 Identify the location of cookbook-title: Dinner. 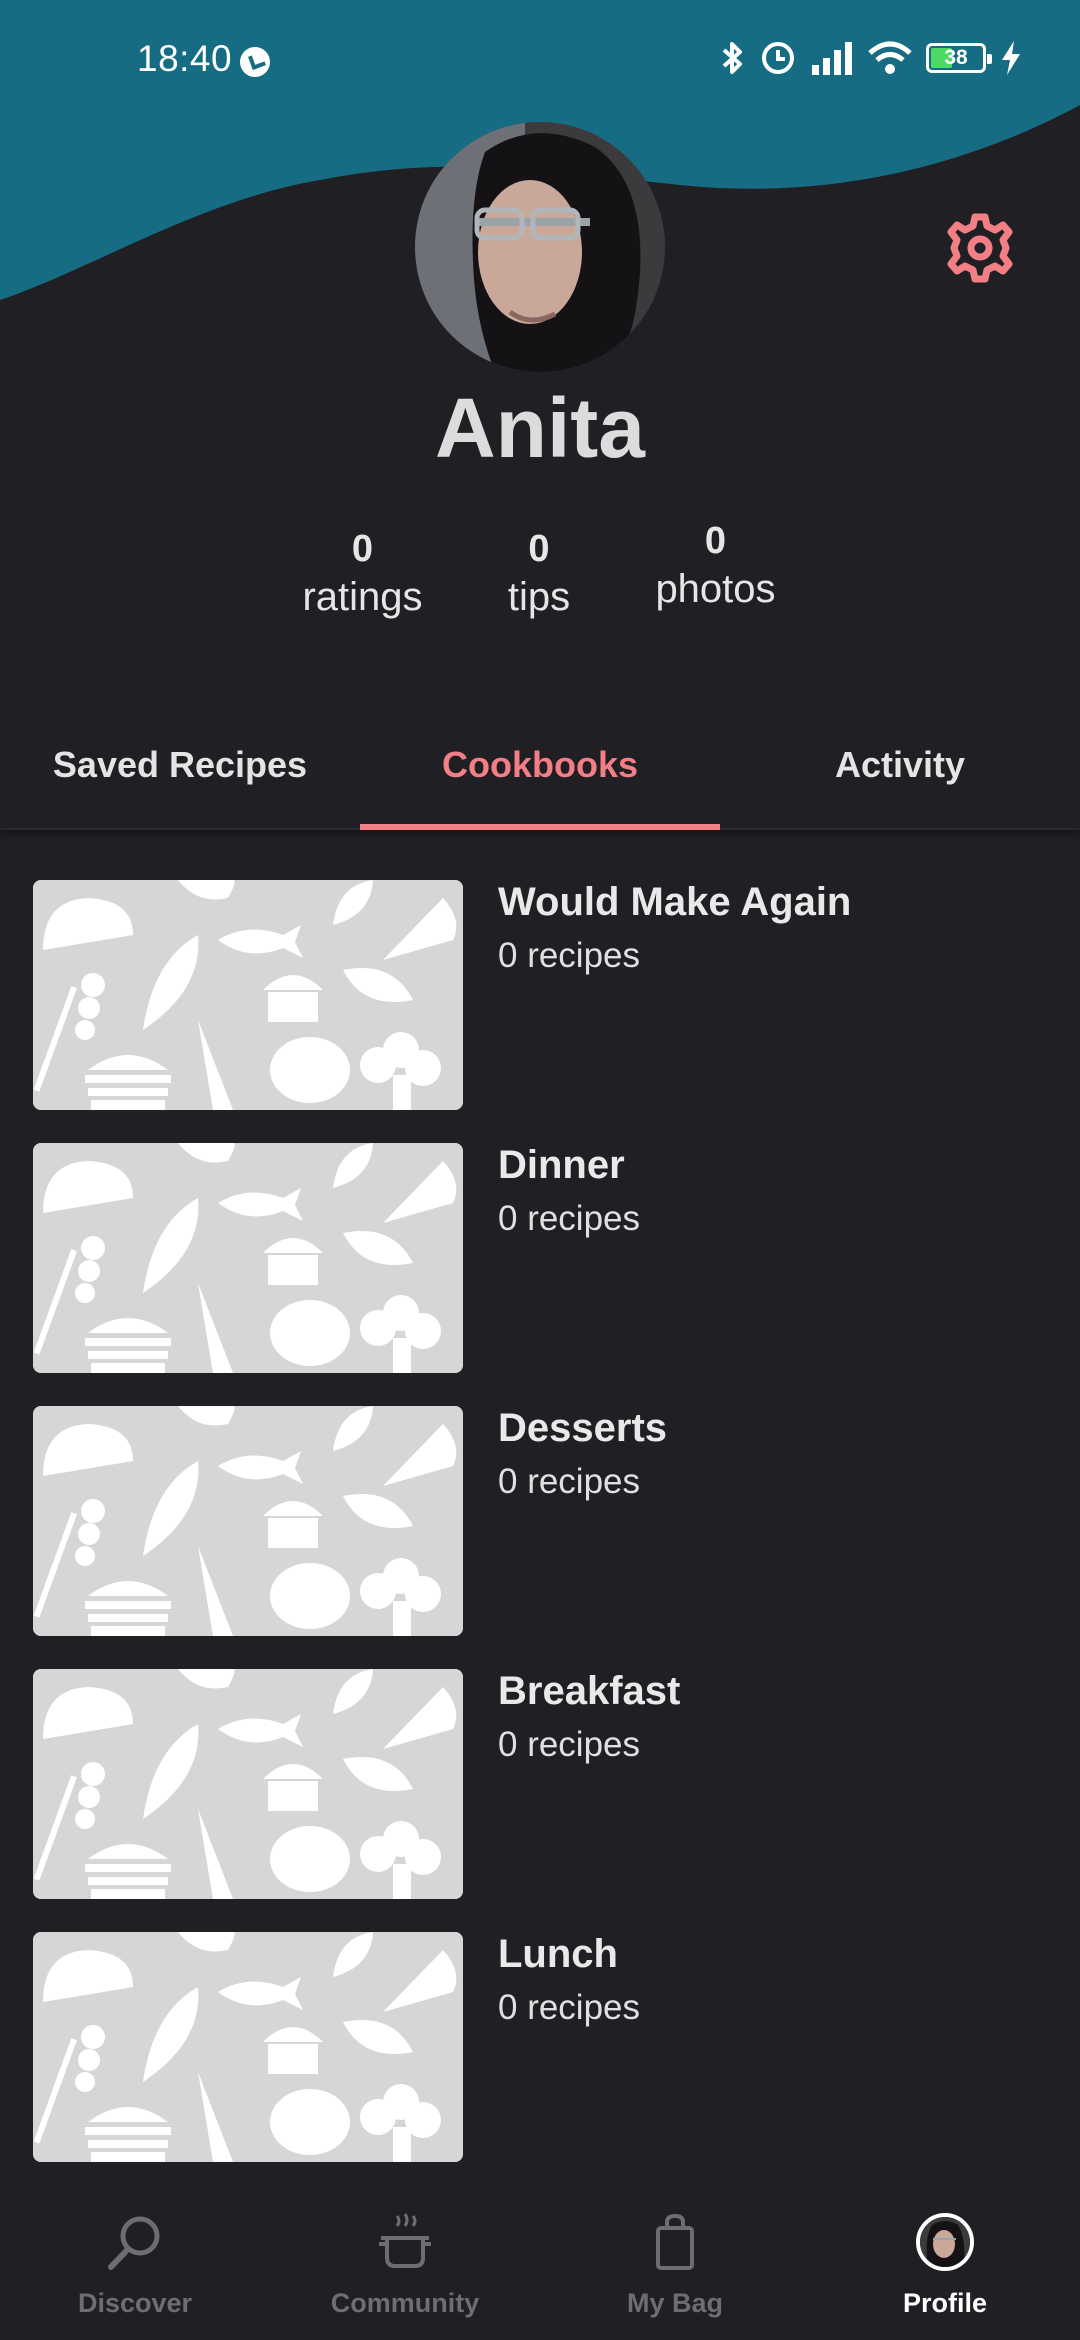
(561, 1165).